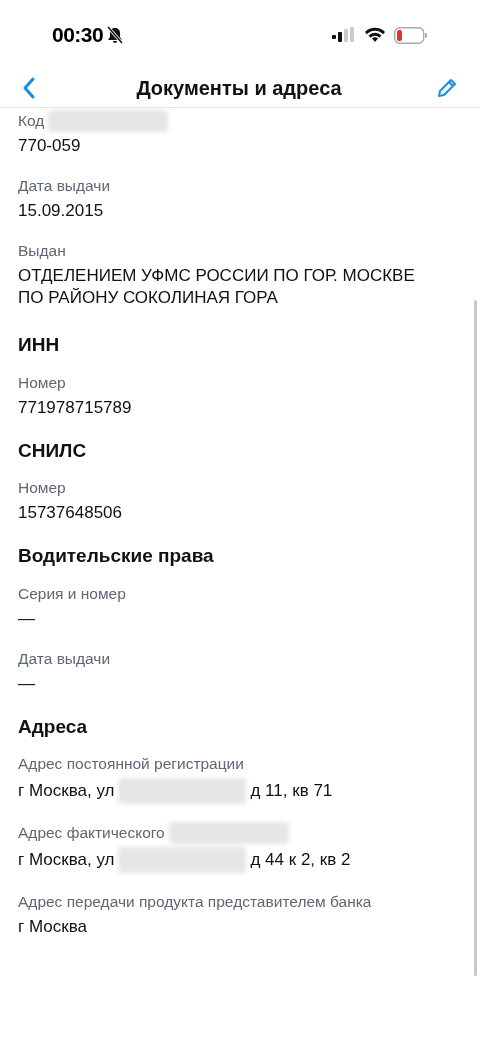  Describe the element at coordinates (291, 791) in the screenshot. I see `field-value: д 11, кв 71` at that location.